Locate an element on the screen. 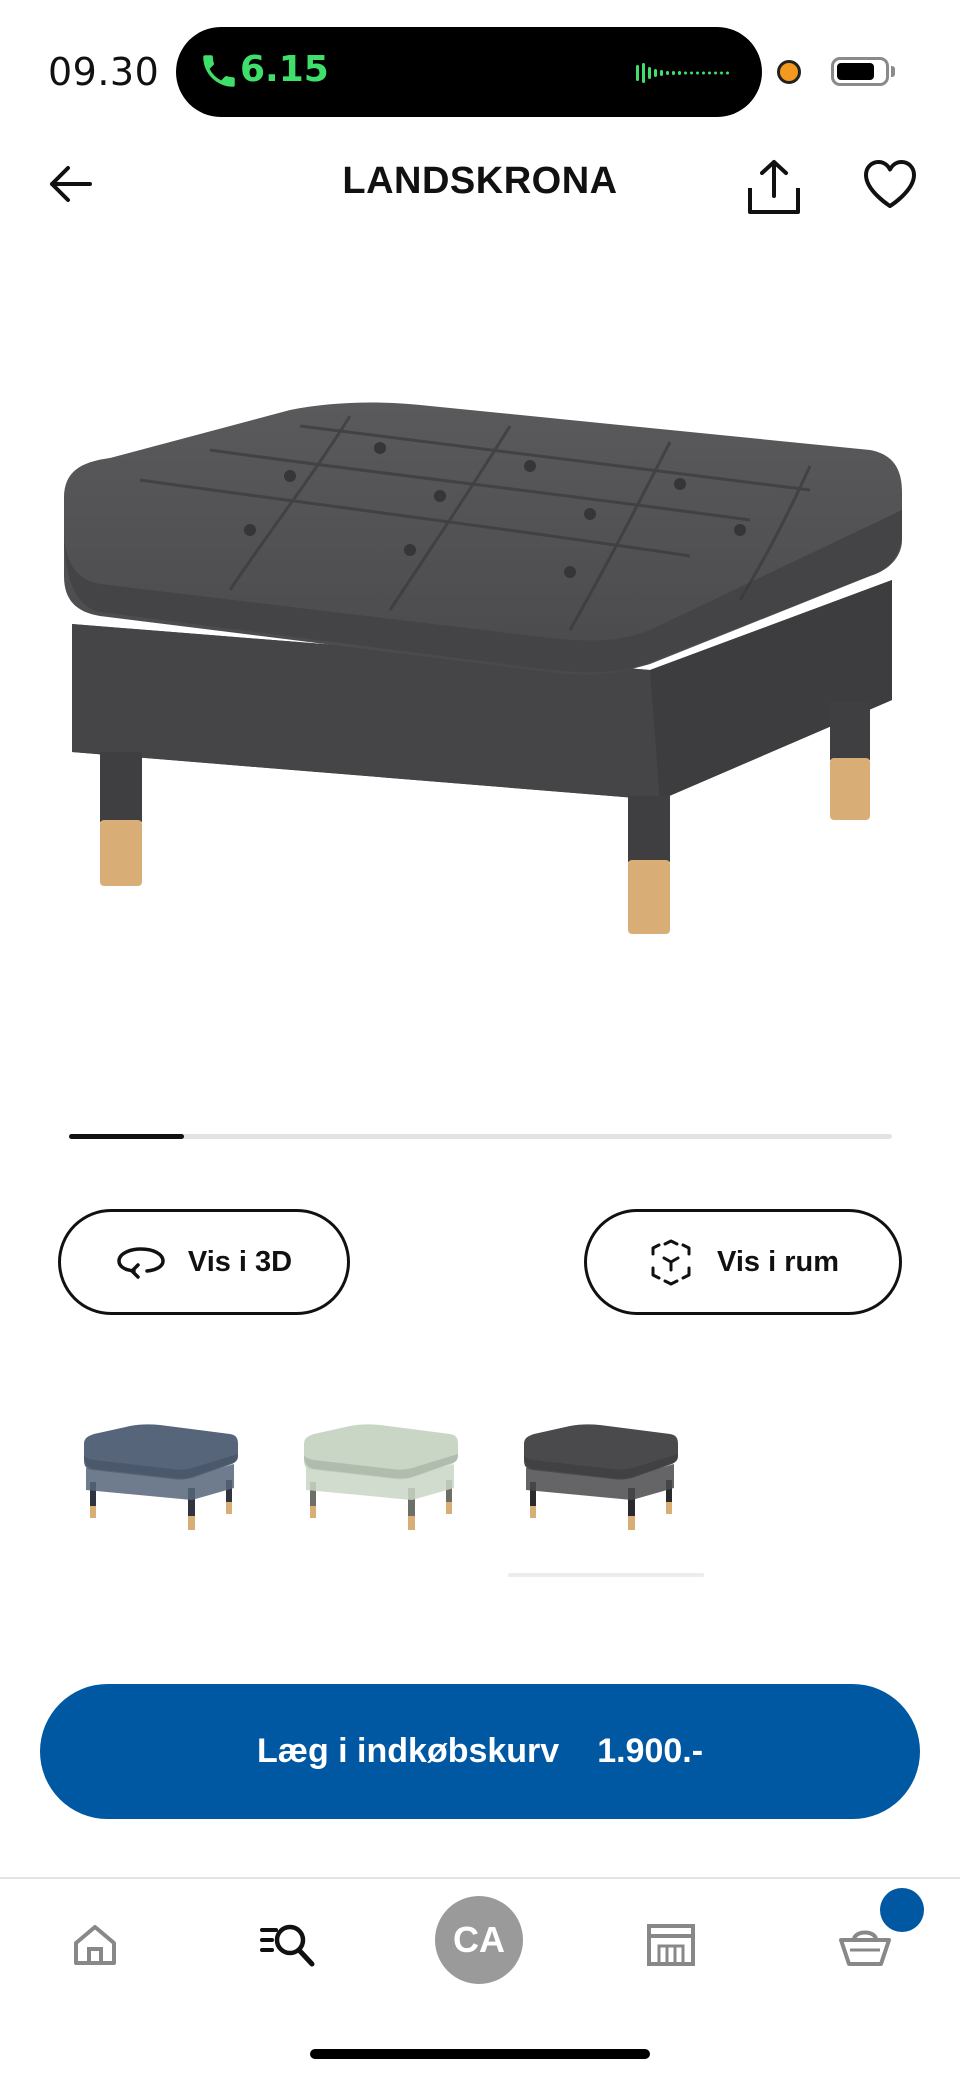  view-3d-button: Vis i 3D is located at coordinates (204, 1262).